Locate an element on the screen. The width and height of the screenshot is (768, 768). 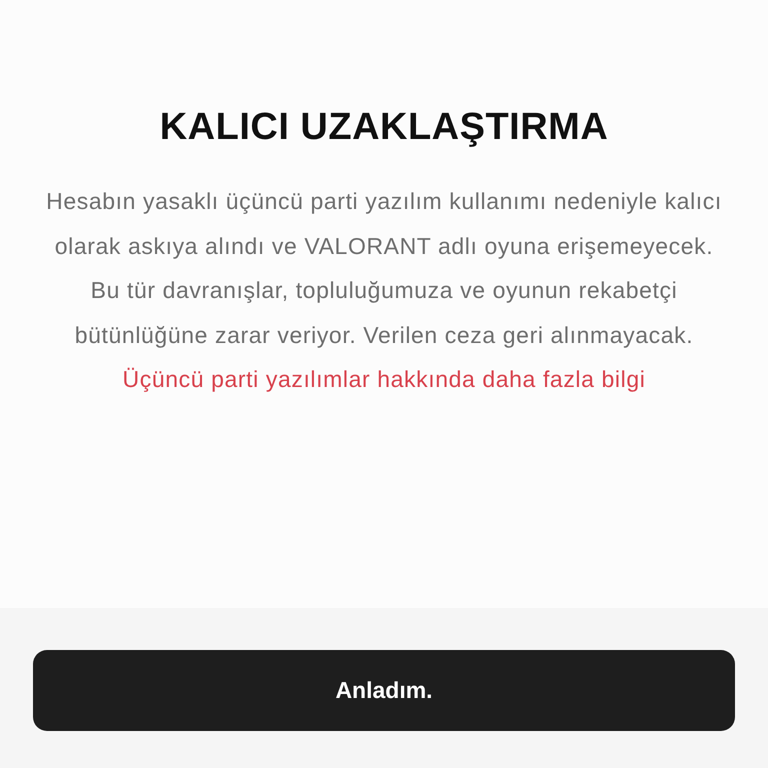
dialog-title: KALICI UZAKLAŞTIRMA is located at coordinates (384, 127).